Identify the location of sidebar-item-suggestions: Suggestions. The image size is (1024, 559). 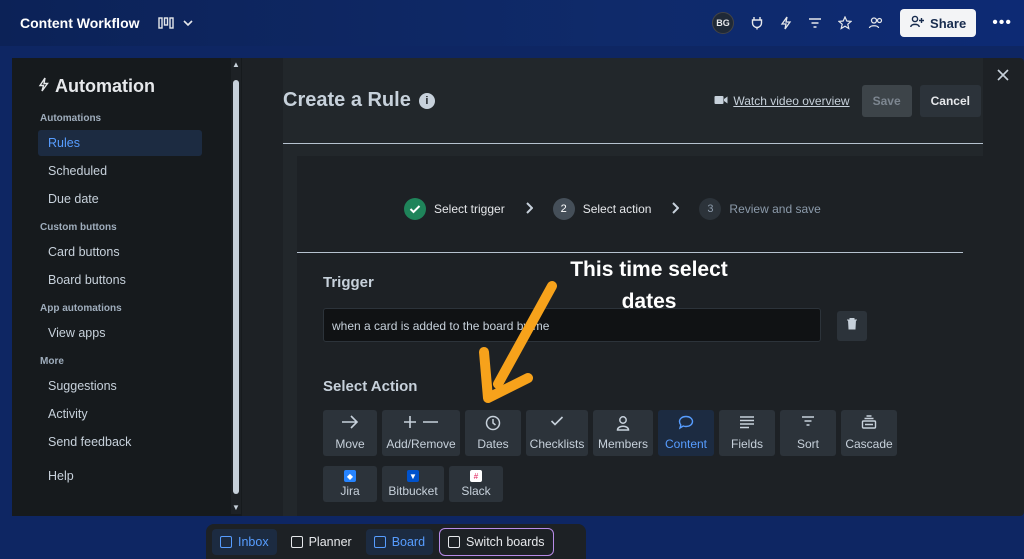
(120, 386).